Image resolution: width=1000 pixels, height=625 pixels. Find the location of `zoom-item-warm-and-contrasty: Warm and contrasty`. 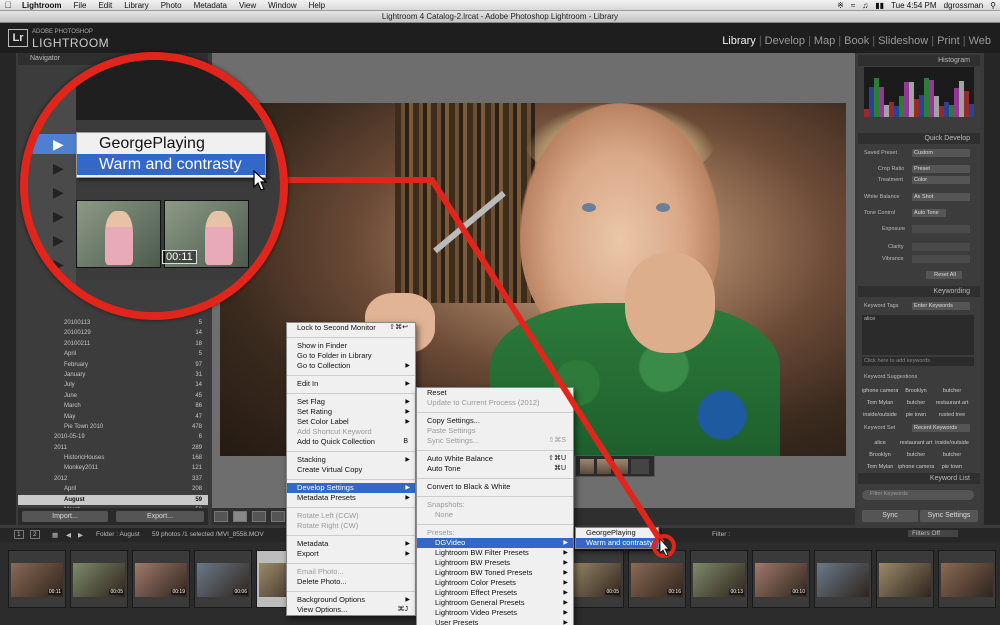

zoom-item-warm-and-contrasty: Warm and contrasty is located at coordinates (171, 164).